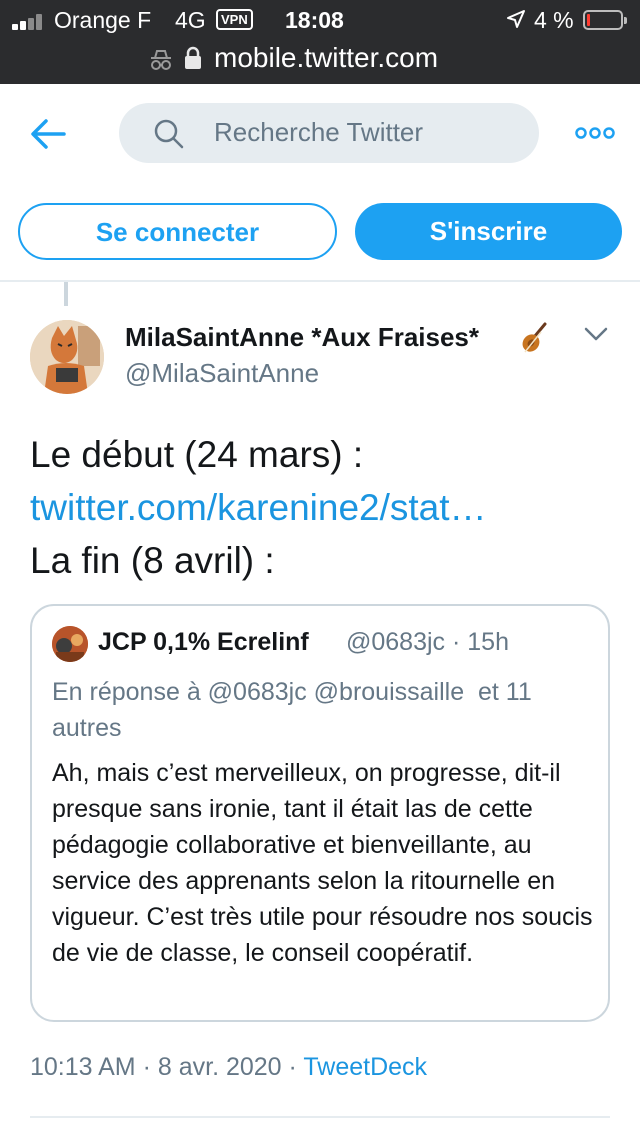 The image size is (640, 1136). What do you see at coordinates (161, 60) in the screenshot?
I see `incognito-icon` at bounding box center [161, 60].